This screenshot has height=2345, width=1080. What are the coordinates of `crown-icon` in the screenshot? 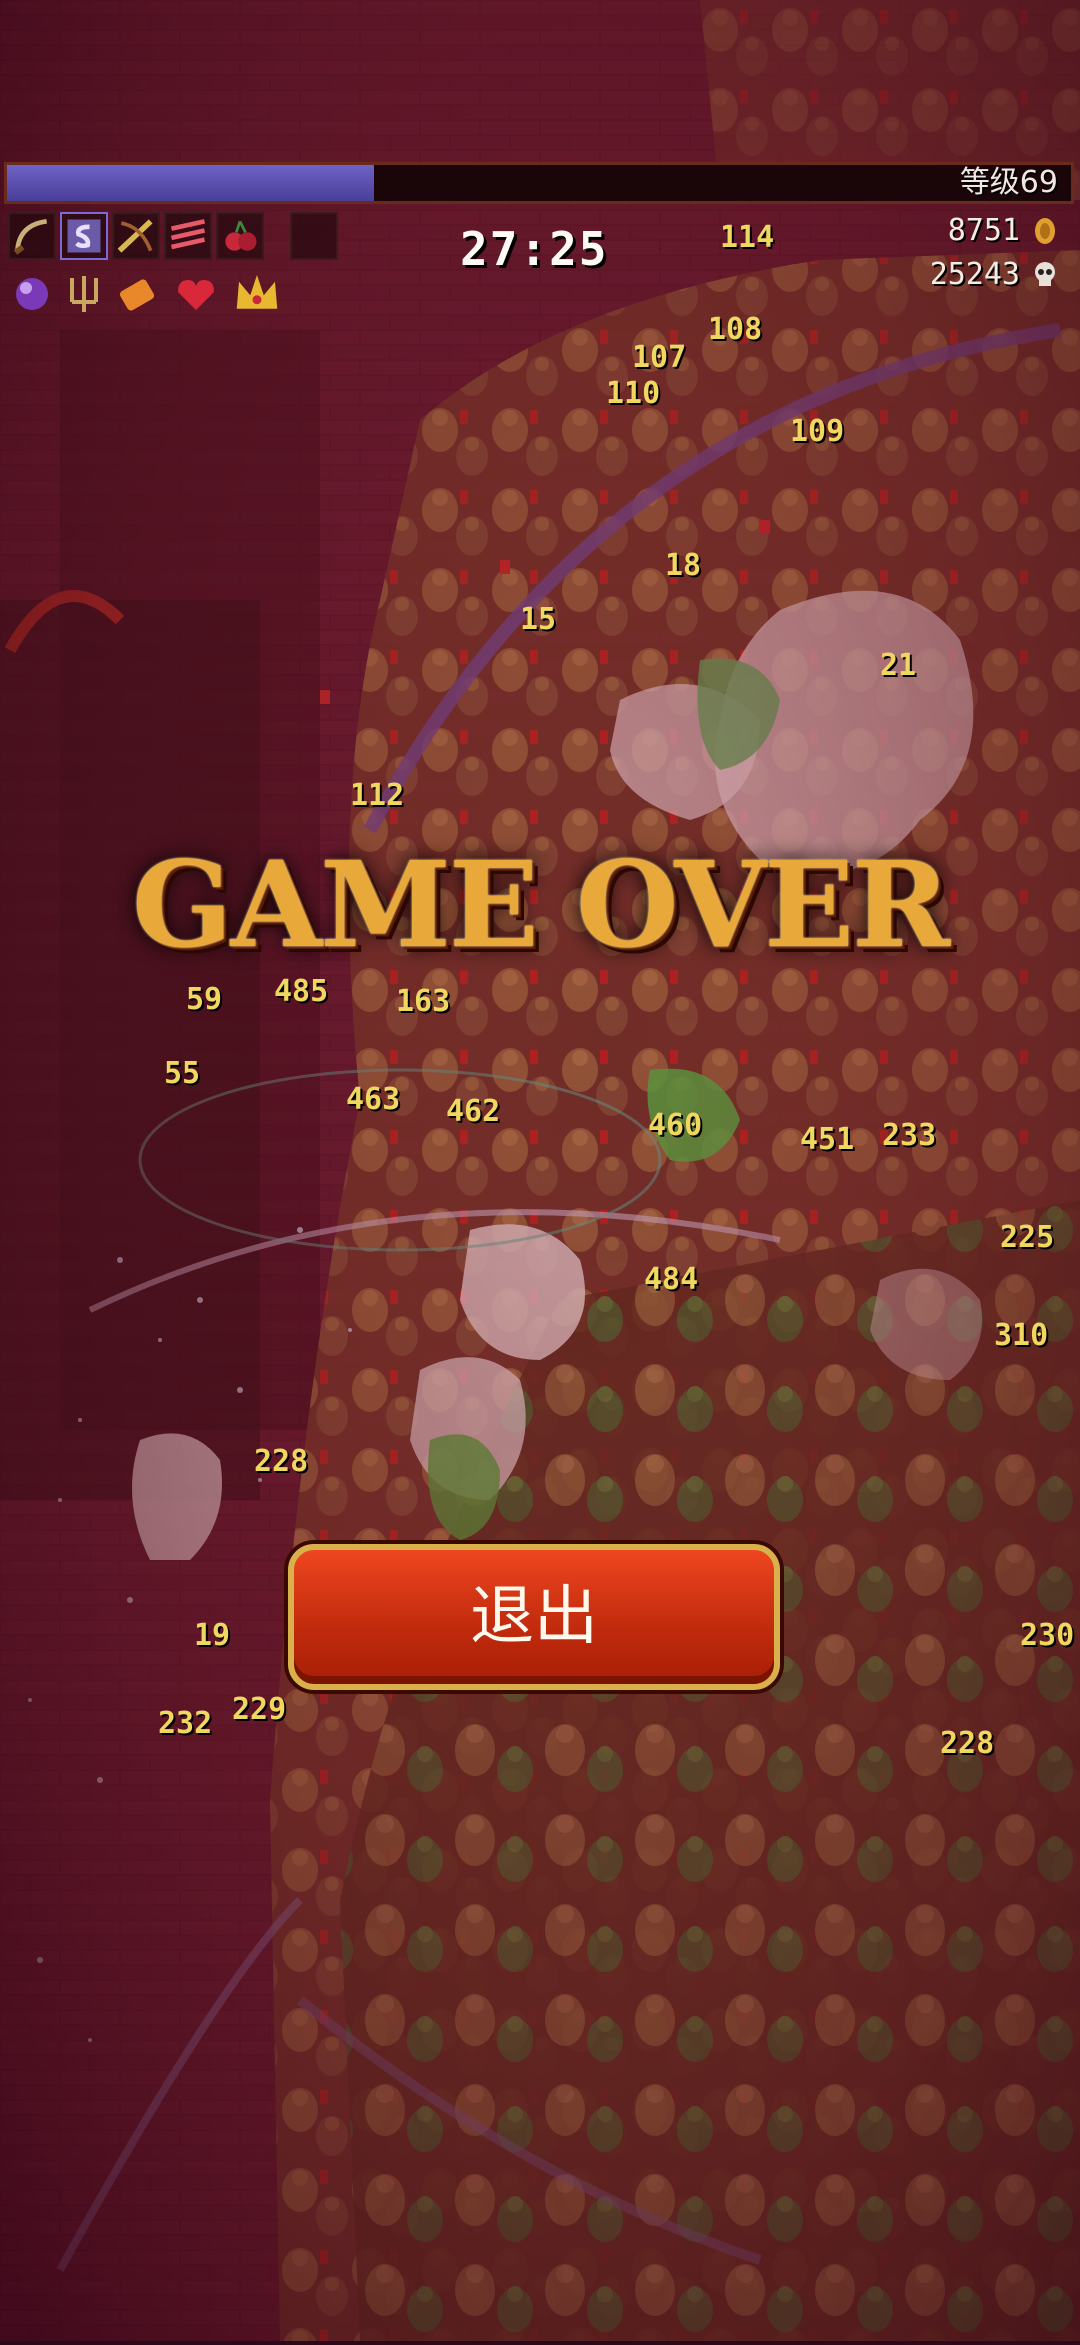 It's located at (257, 293).